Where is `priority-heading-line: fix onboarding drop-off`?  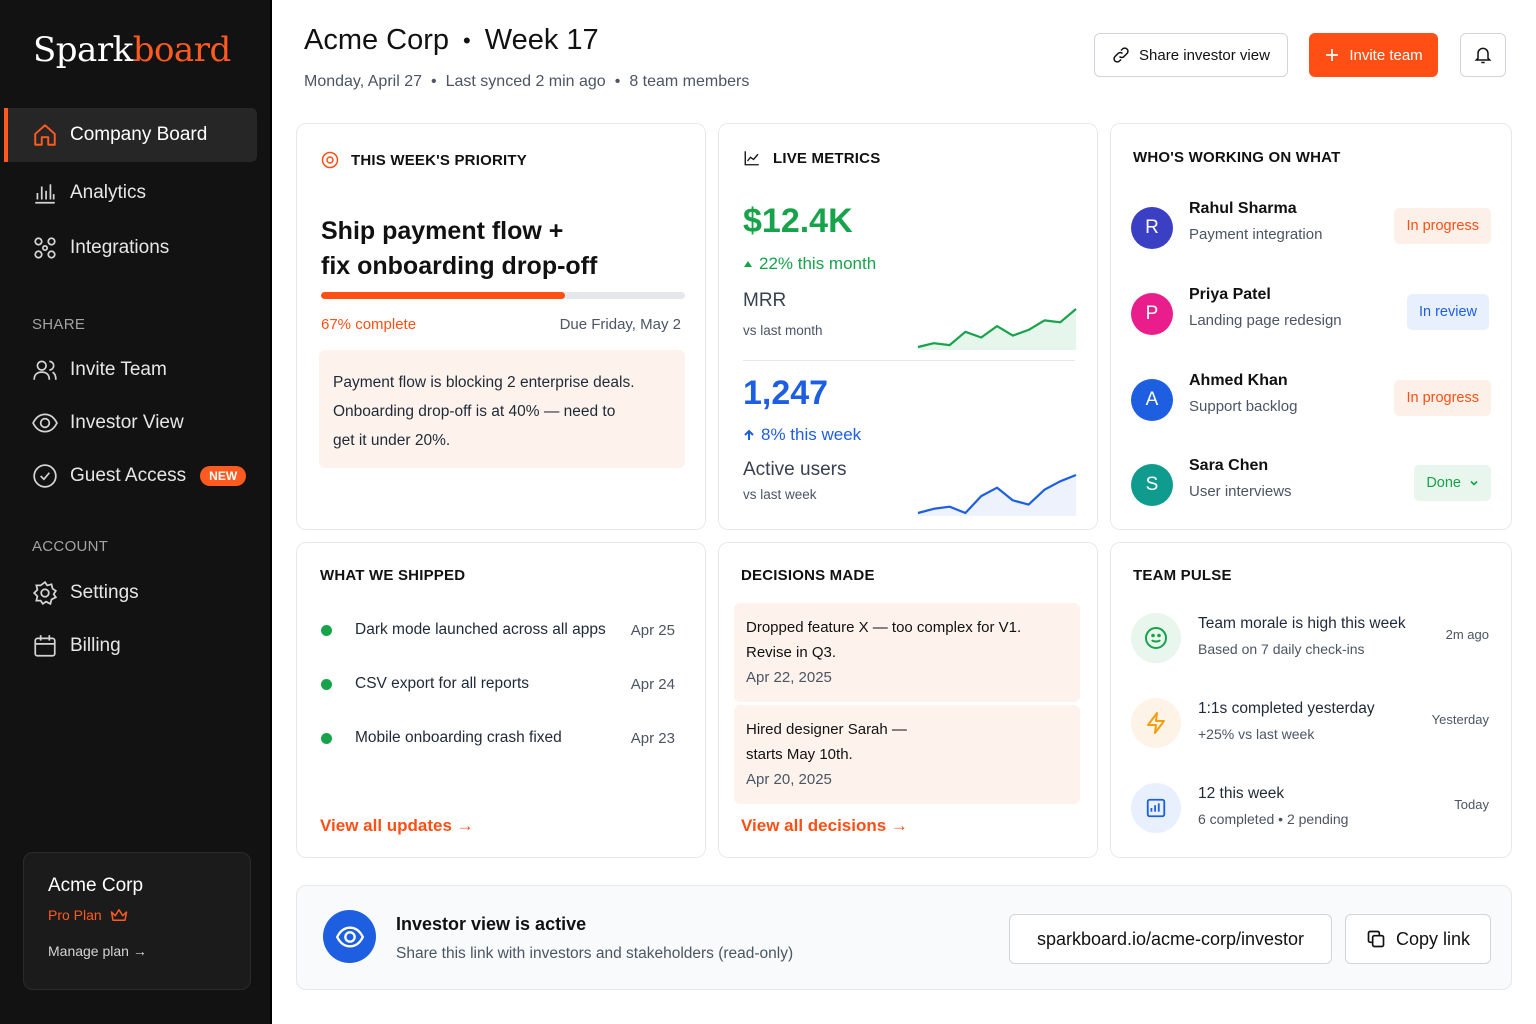
priority-heading-line: fix onboarding drop-off is located at coordinates (459, 266).